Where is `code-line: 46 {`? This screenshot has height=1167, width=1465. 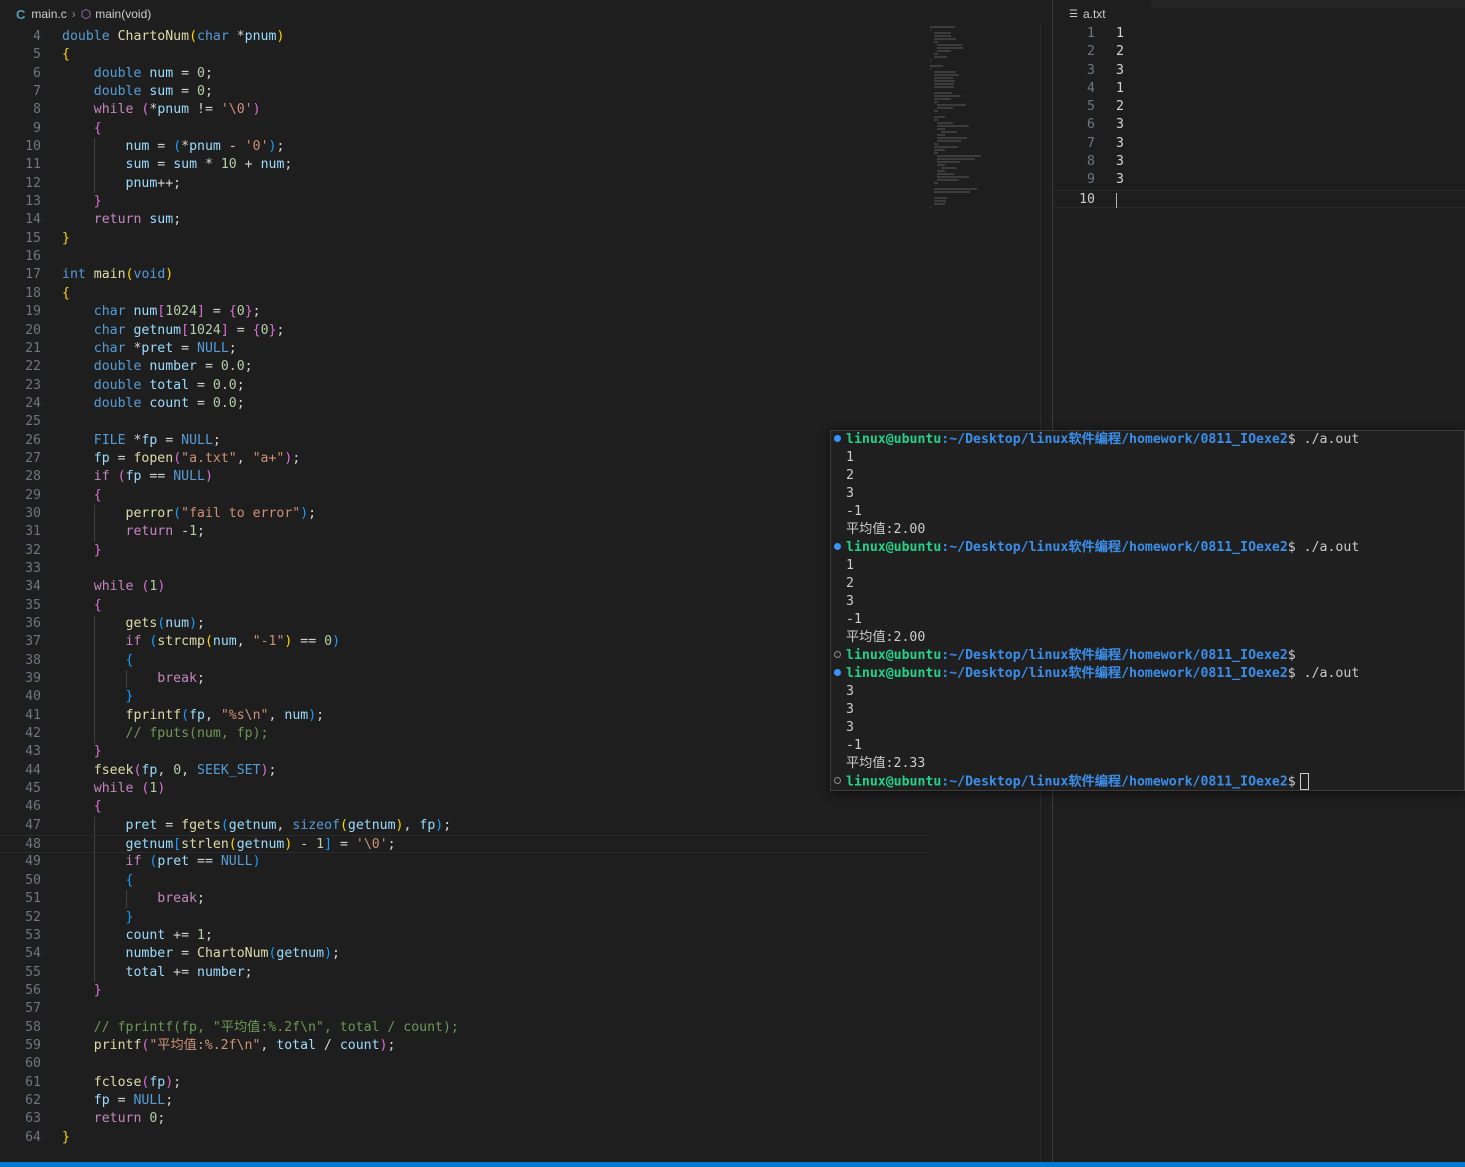 code-line: 46 { is located at coordinates (465, 807).